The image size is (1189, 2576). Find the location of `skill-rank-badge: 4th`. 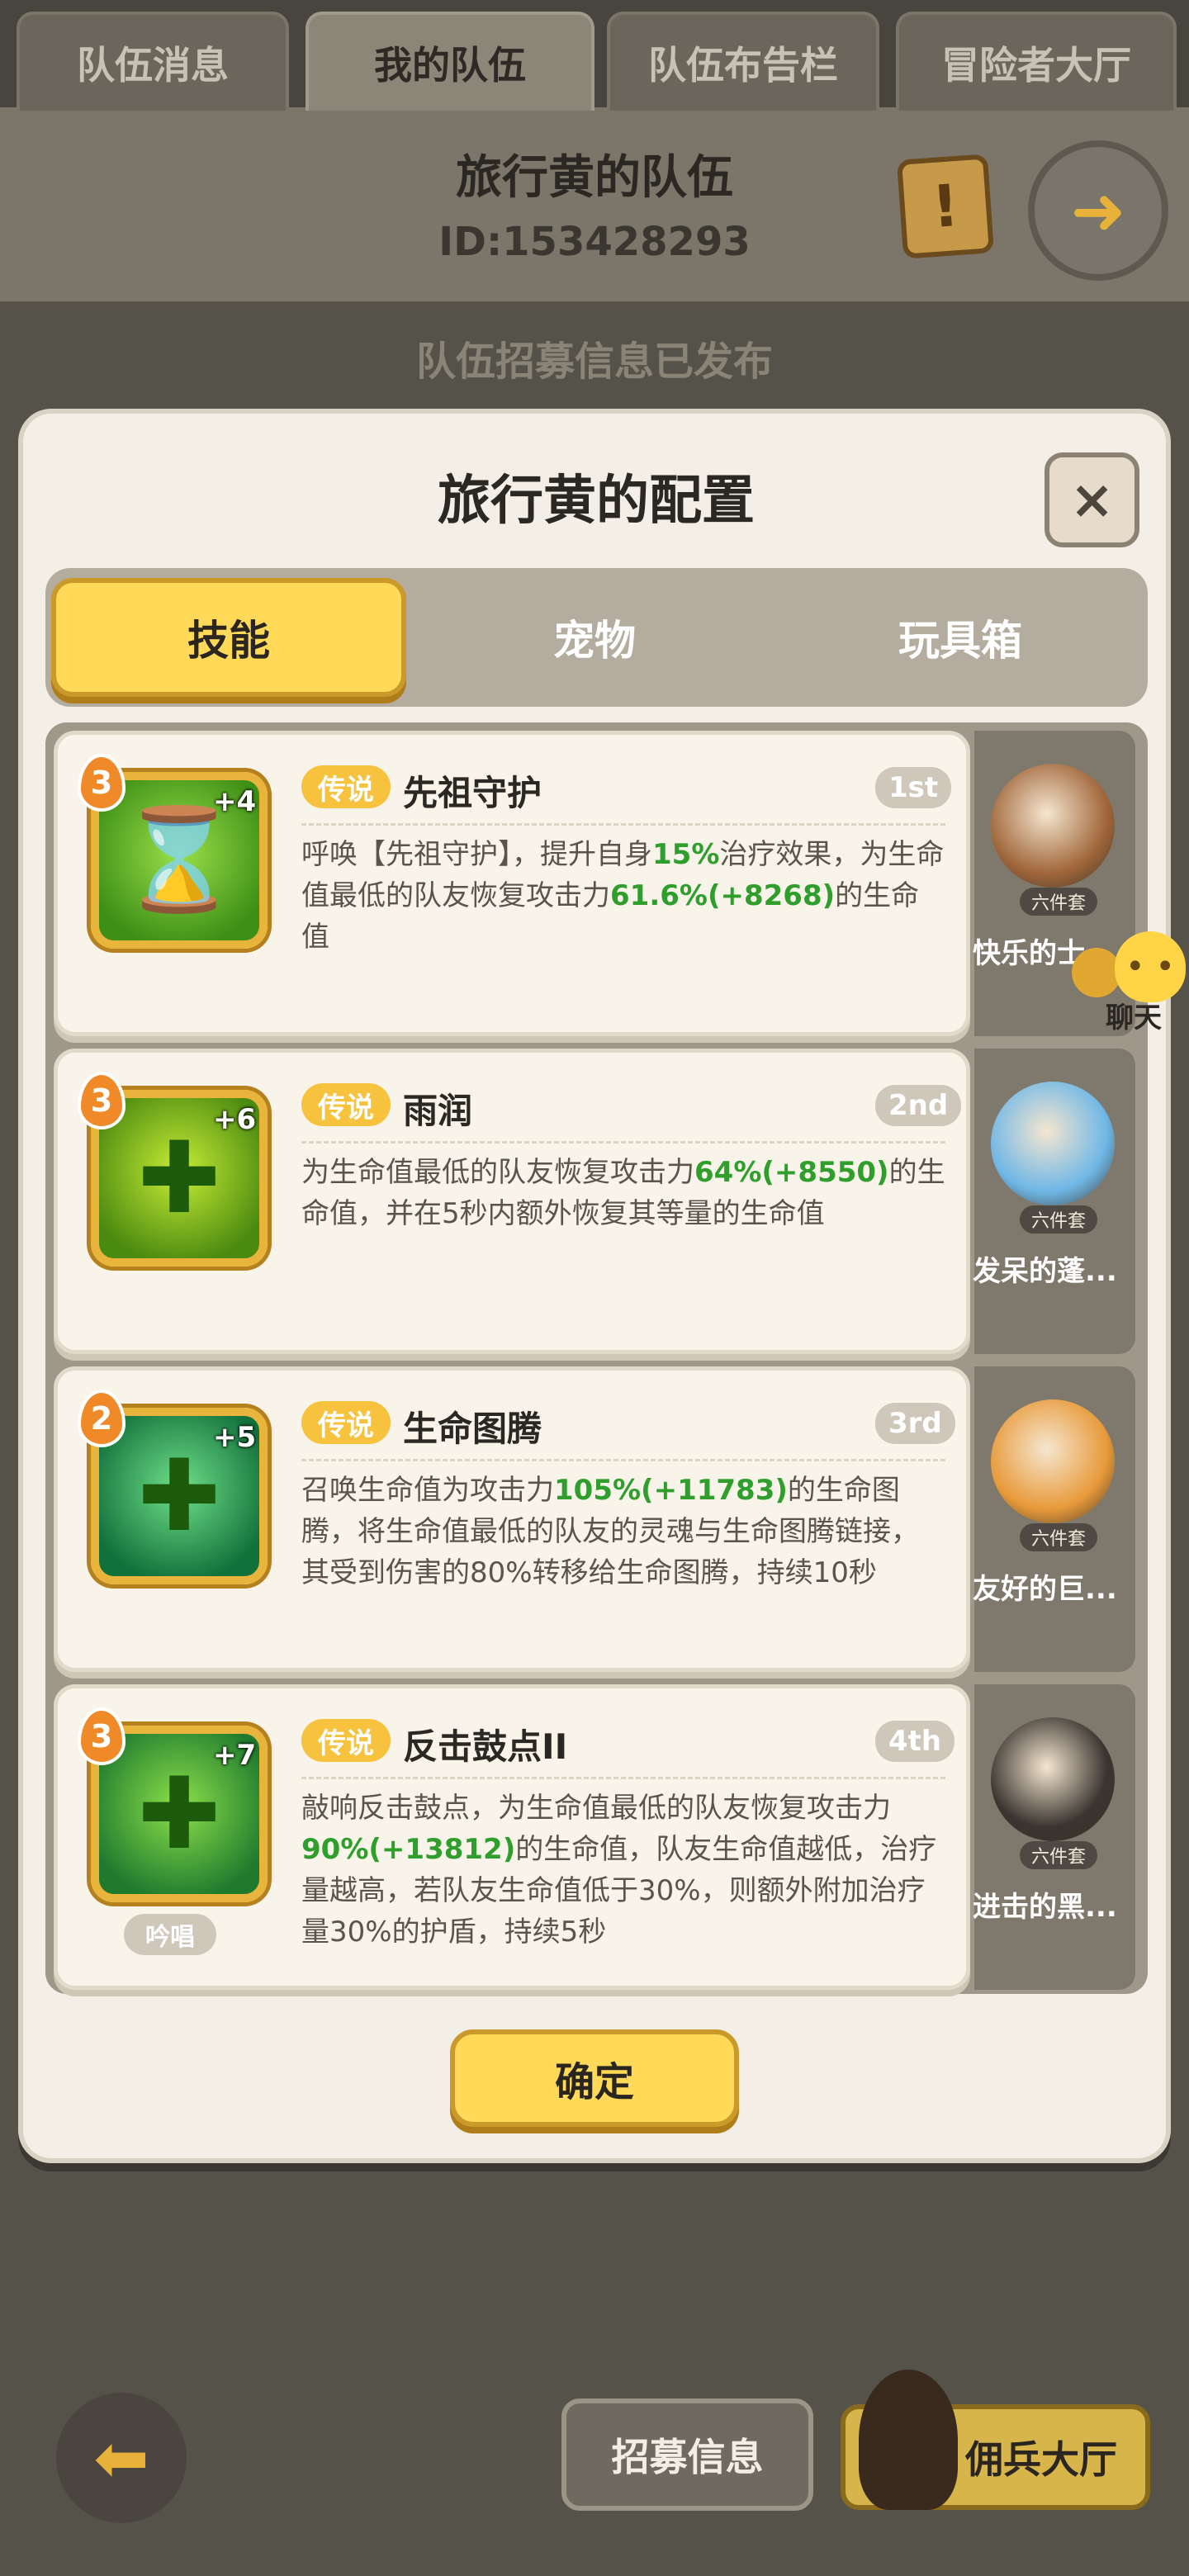

skill-rank-badge: 4th is located at coordinates (915, 1741).